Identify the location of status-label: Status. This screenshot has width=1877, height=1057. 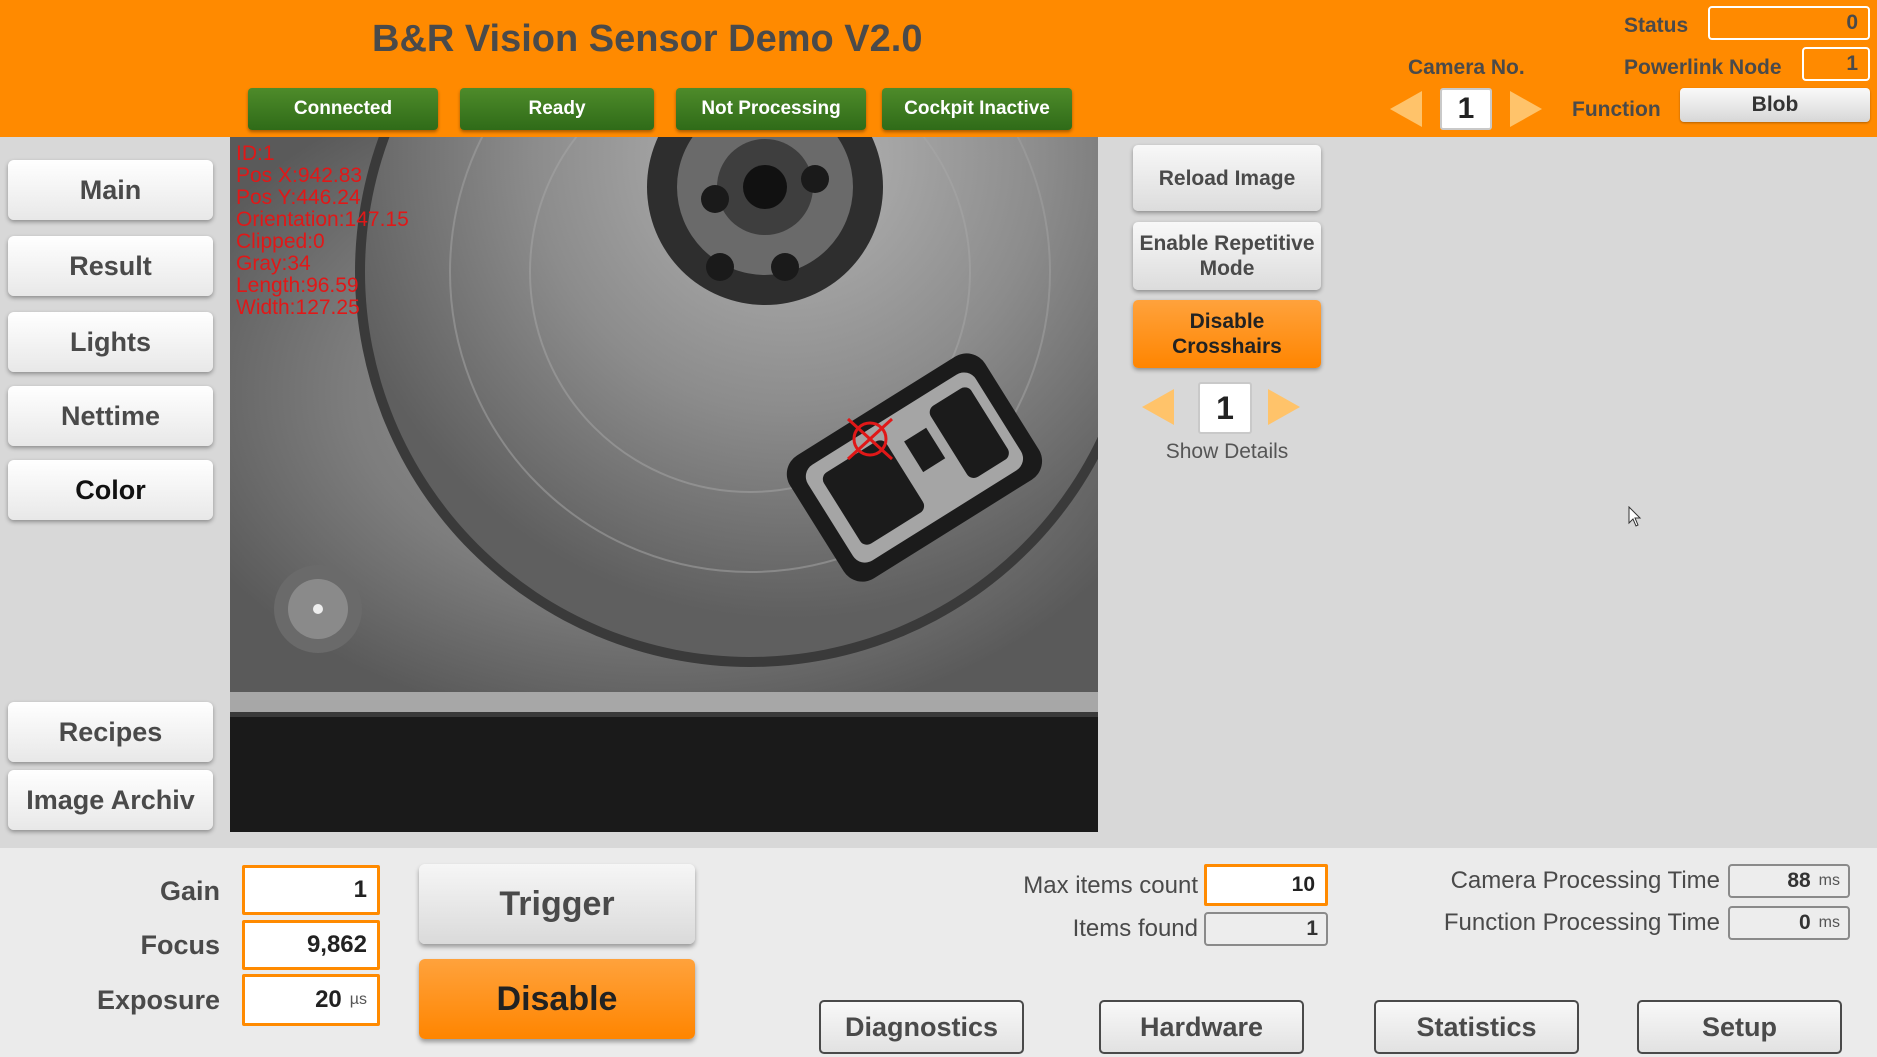
(1656, 25).